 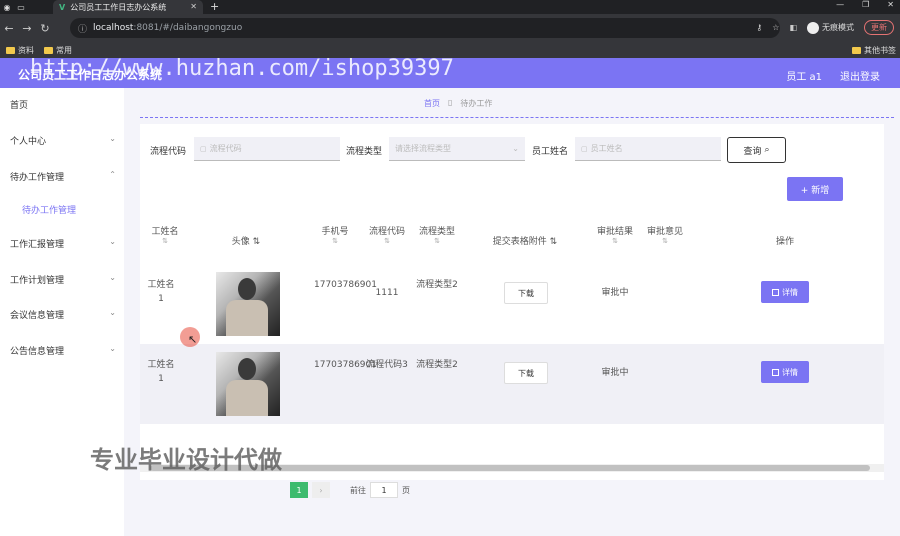 I want to click on col-header-label: 流程代码, so click(x=386, y=232).